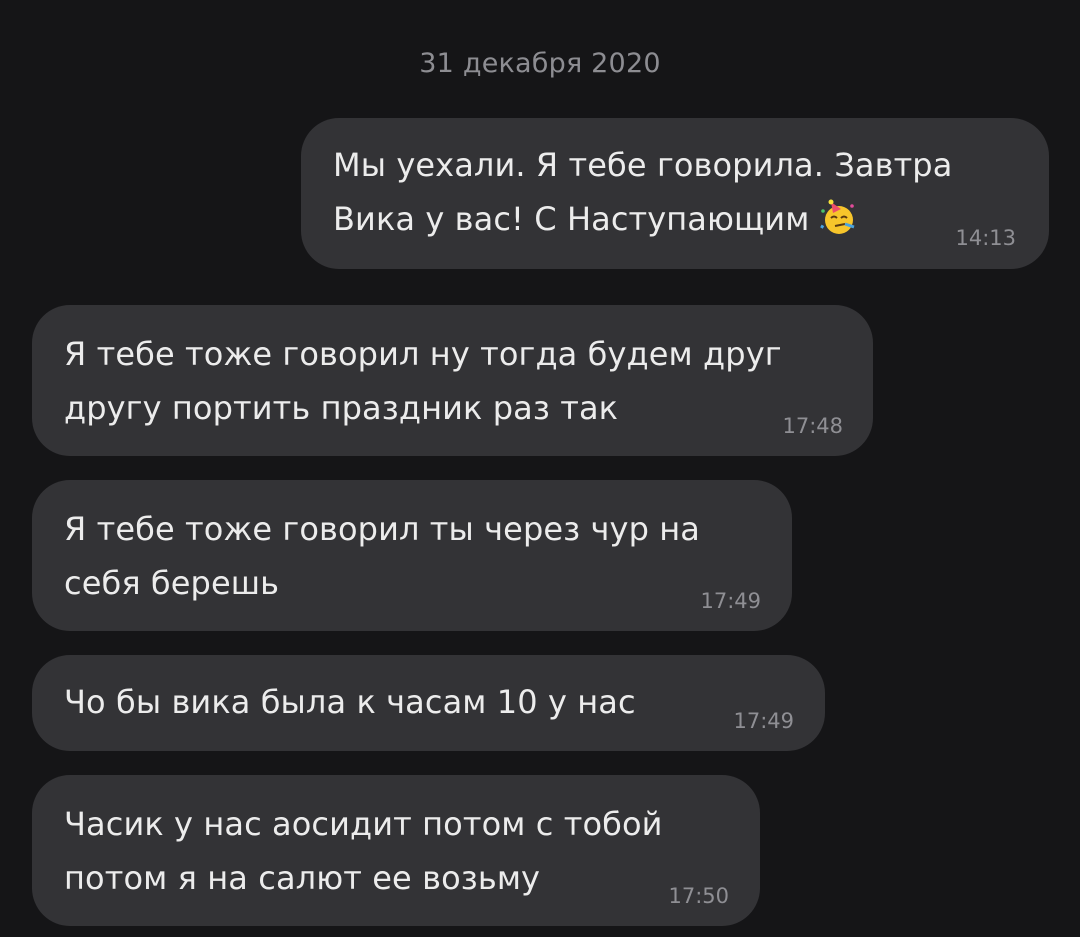 The width and height of the screenshot is (1080, 937). What do you see at coordinates (172, 583) in the screenshot?
I see `message-text-line: себя берешь` at bounding box center [172, 583].